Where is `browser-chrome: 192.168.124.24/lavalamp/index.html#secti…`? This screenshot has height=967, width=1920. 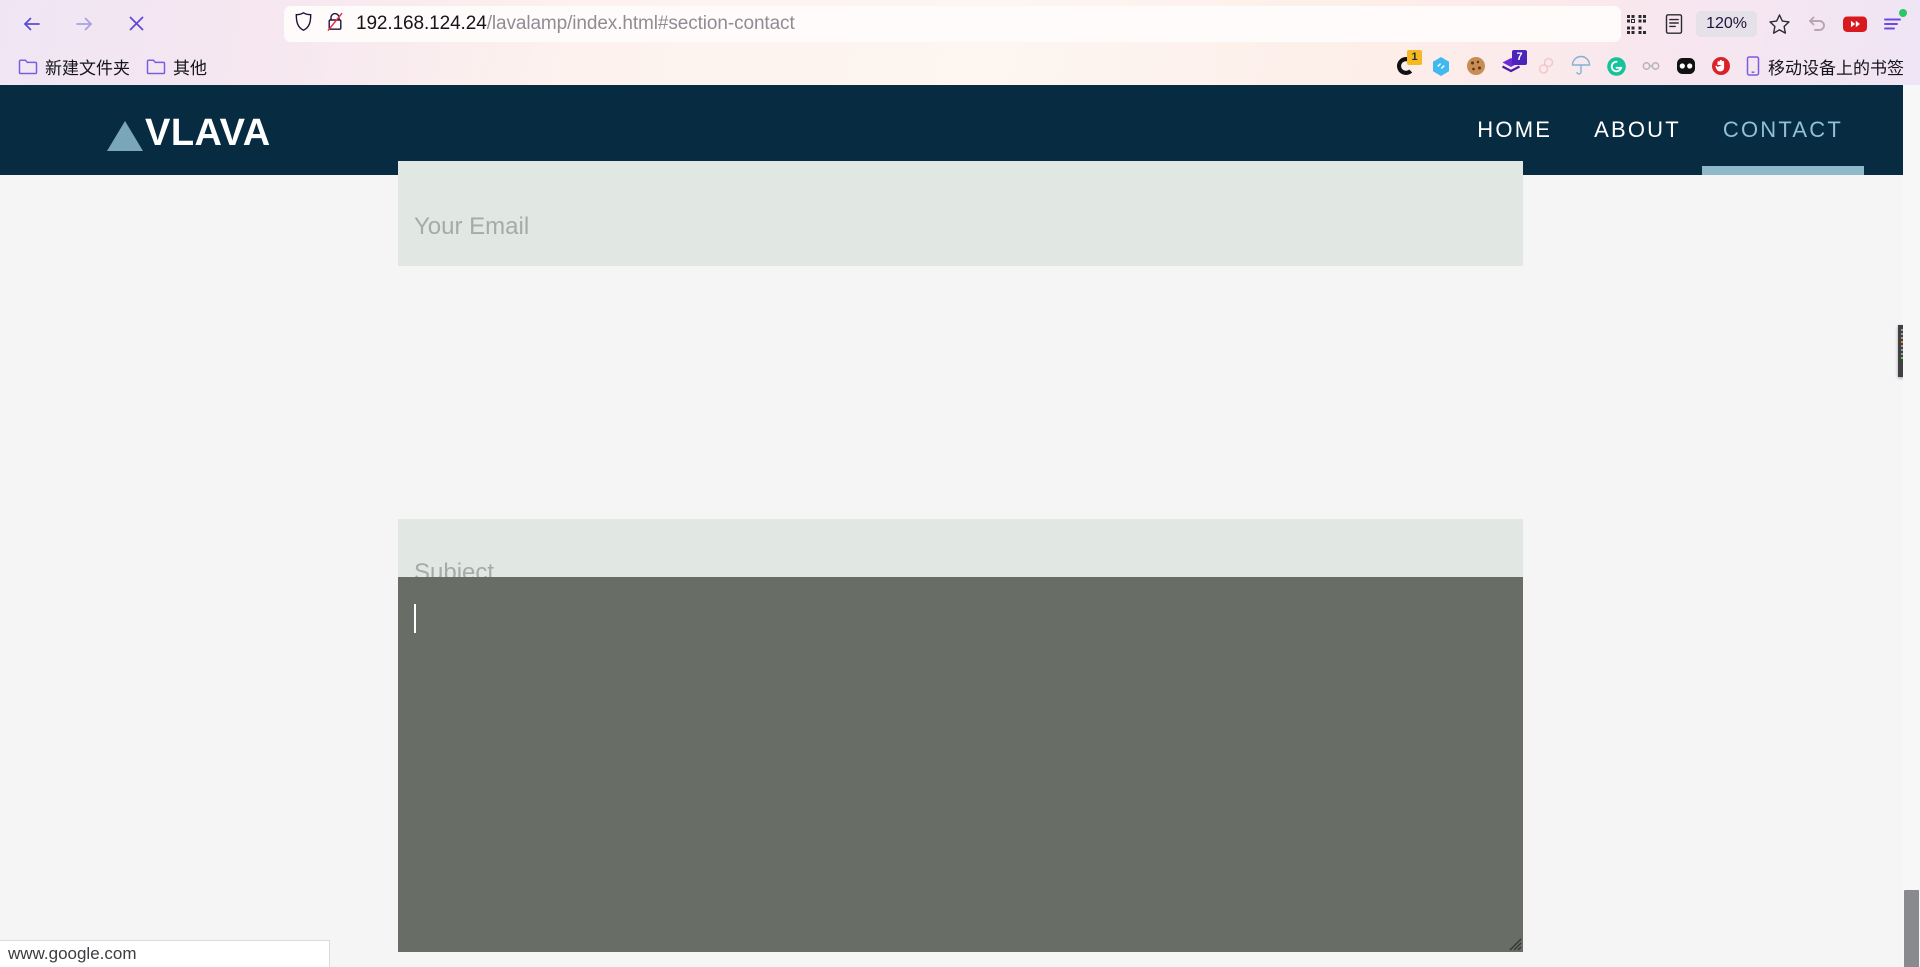 browser-chrome: 192.168.124.24/lavalamp/index.html#secti… is located at coordinates (960, 42).